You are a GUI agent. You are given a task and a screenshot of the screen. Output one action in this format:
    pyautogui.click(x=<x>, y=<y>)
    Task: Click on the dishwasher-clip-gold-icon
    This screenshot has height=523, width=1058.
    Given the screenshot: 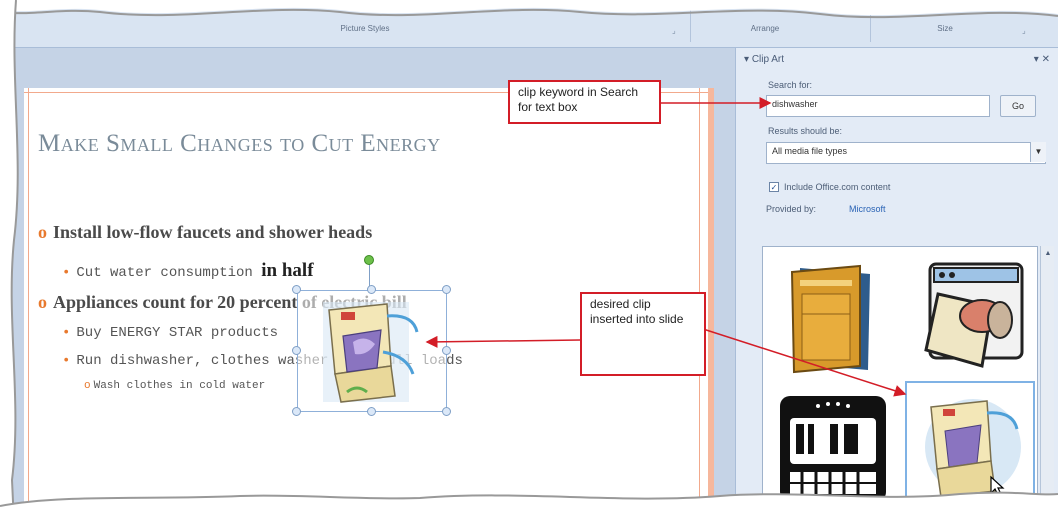 What is the action you would take?
    pyautogui.click(x=830, y=319)
    